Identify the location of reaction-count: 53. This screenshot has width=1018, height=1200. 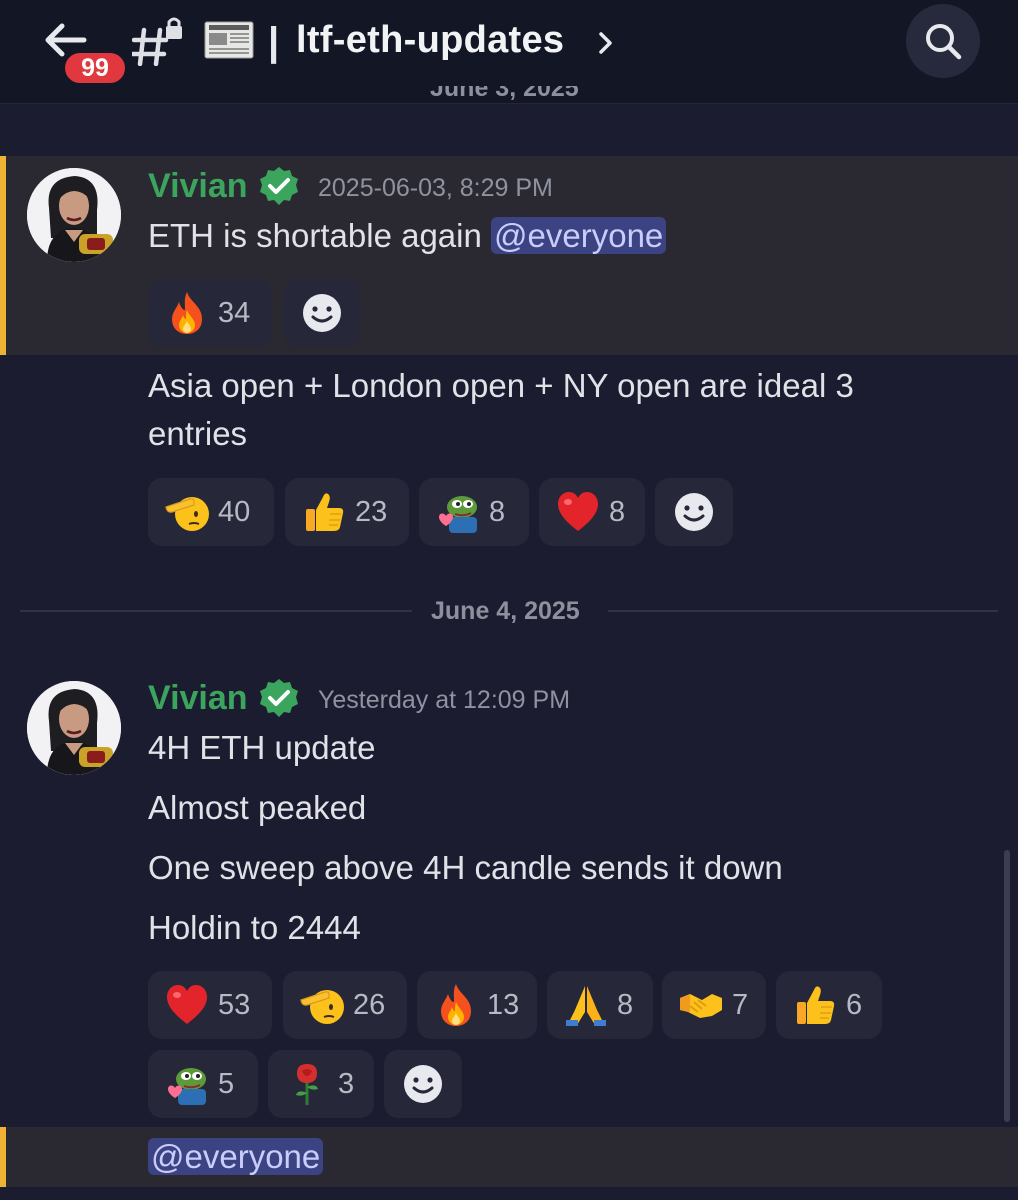
(234, 1004).